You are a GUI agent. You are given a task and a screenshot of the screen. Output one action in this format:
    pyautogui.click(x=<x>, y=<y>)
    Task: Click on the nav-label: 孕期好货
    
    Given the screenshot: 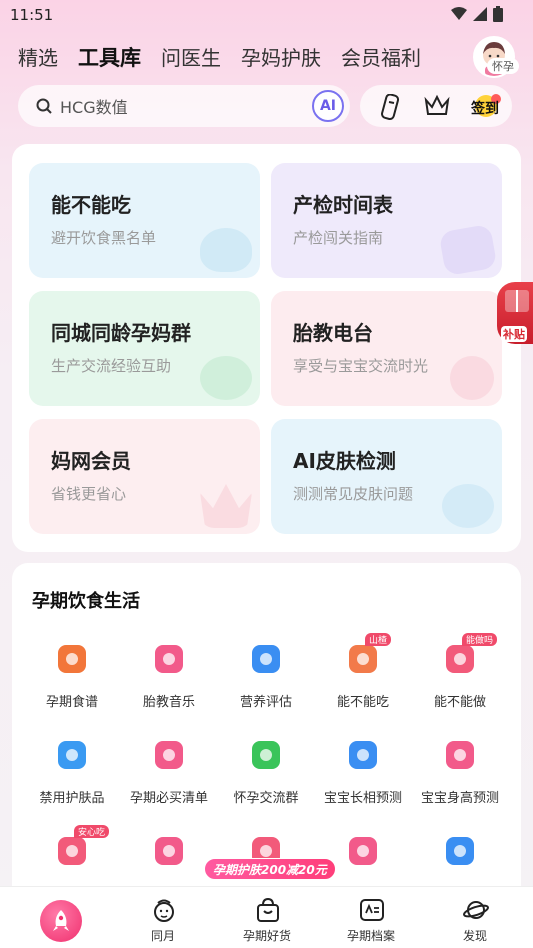 What is the action you would take?
    pyautogui.click(x=266, y=936)
    